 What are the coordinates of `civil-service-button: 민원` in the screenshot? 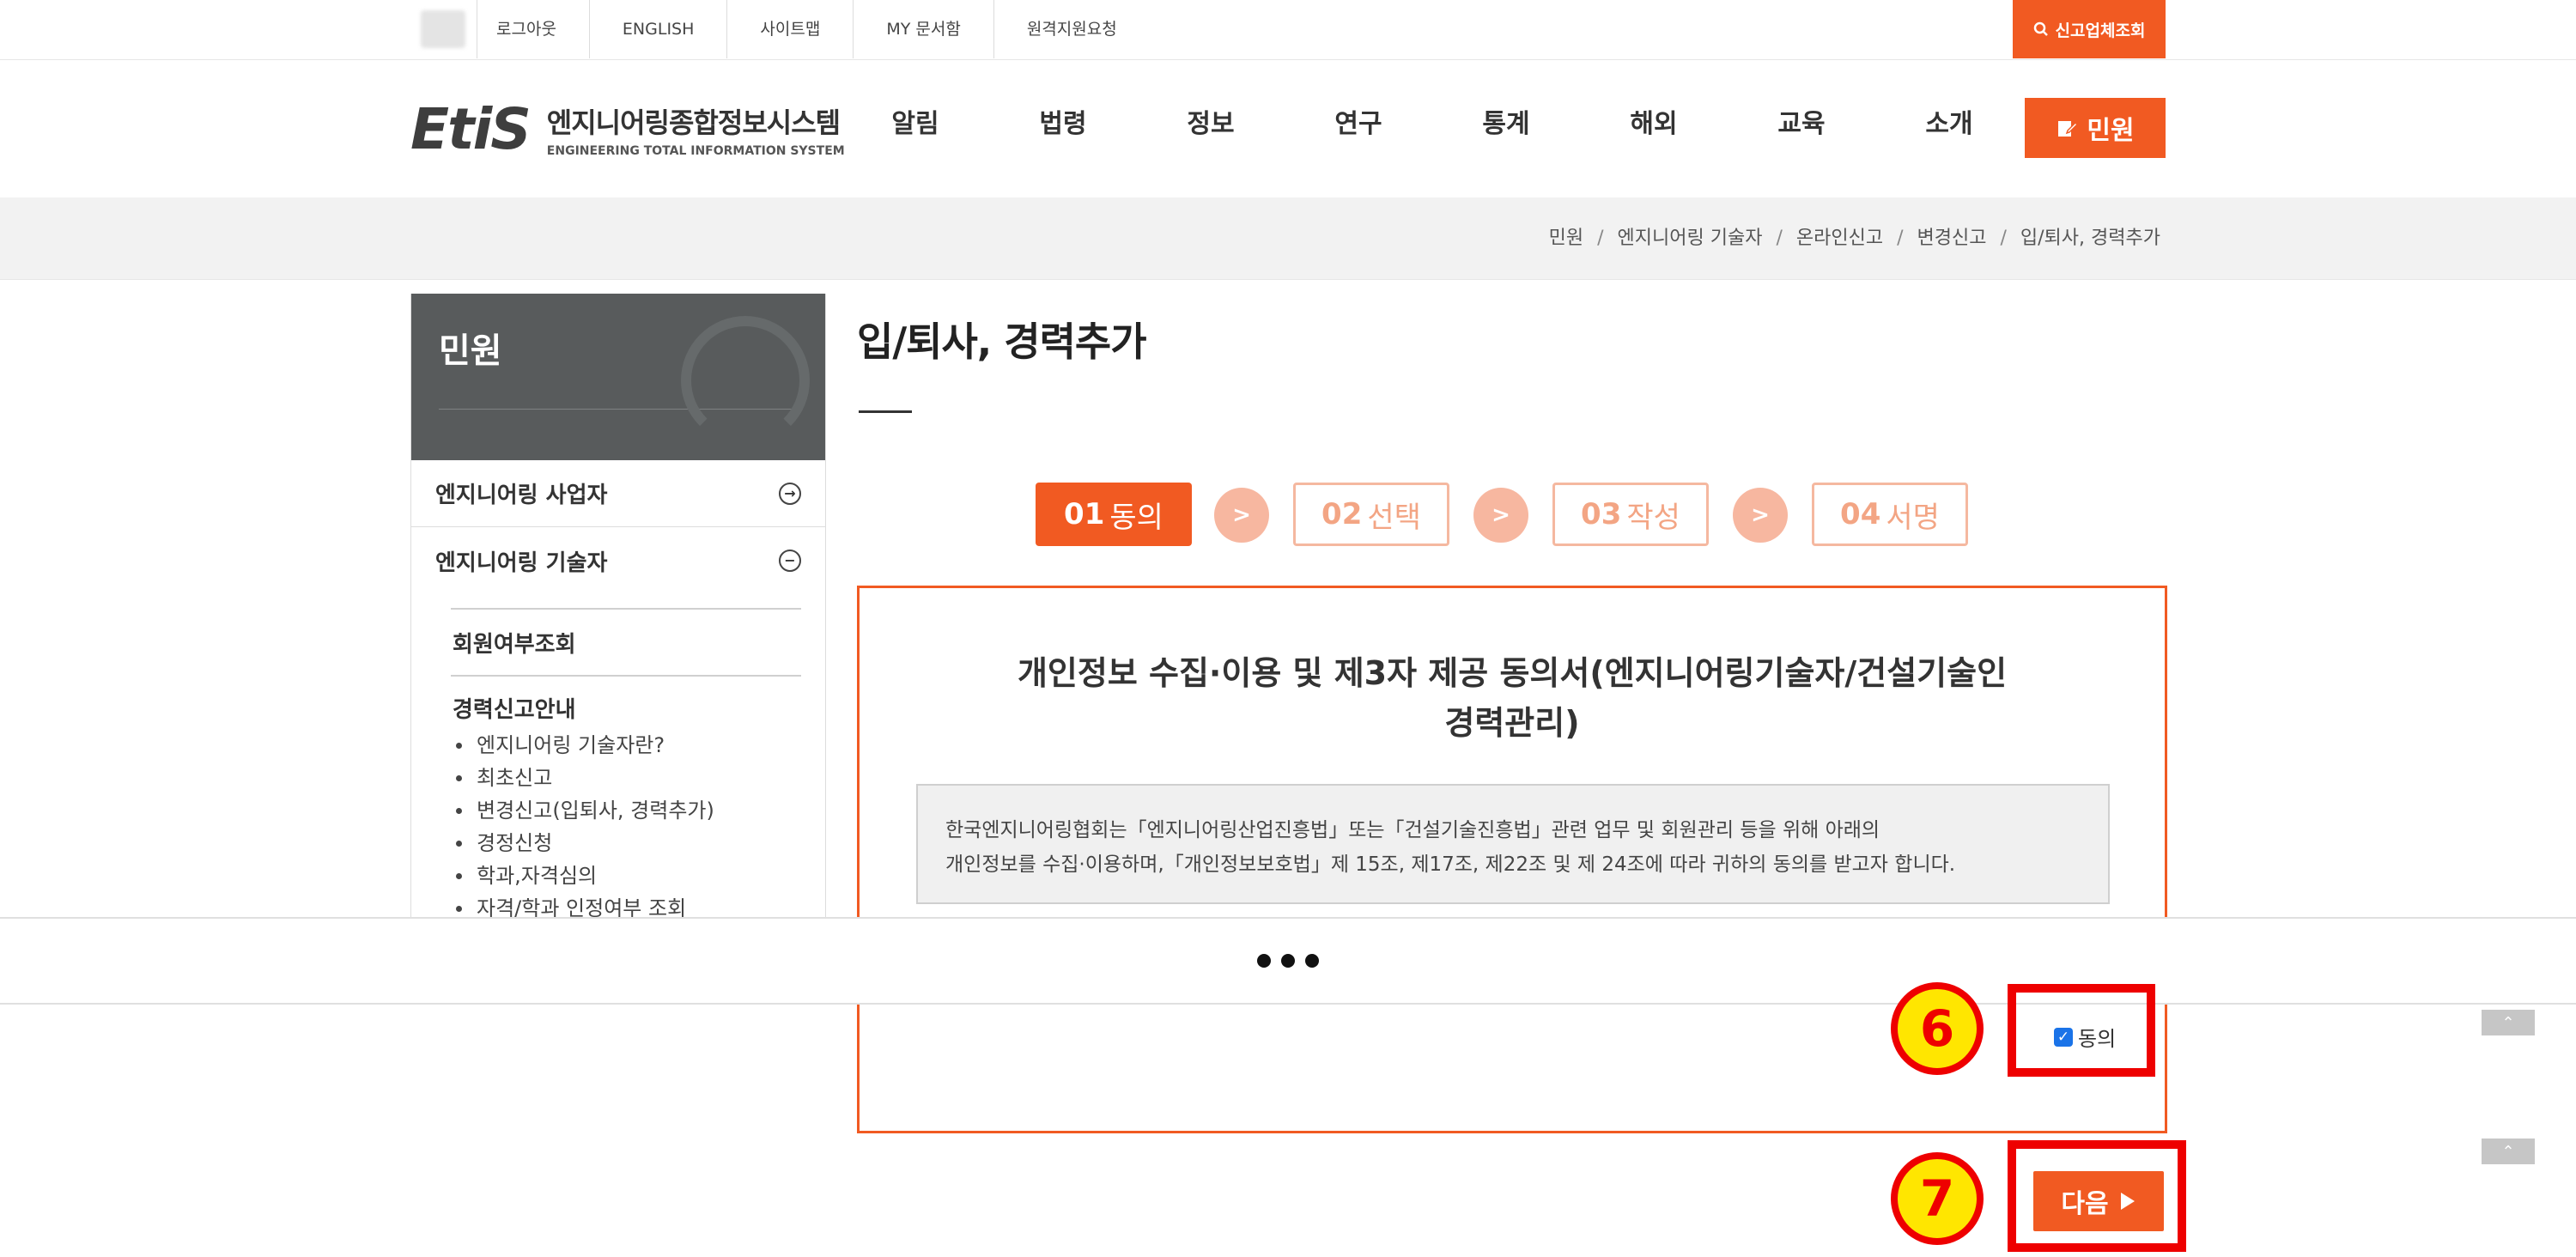 It's located at (2095, 128).